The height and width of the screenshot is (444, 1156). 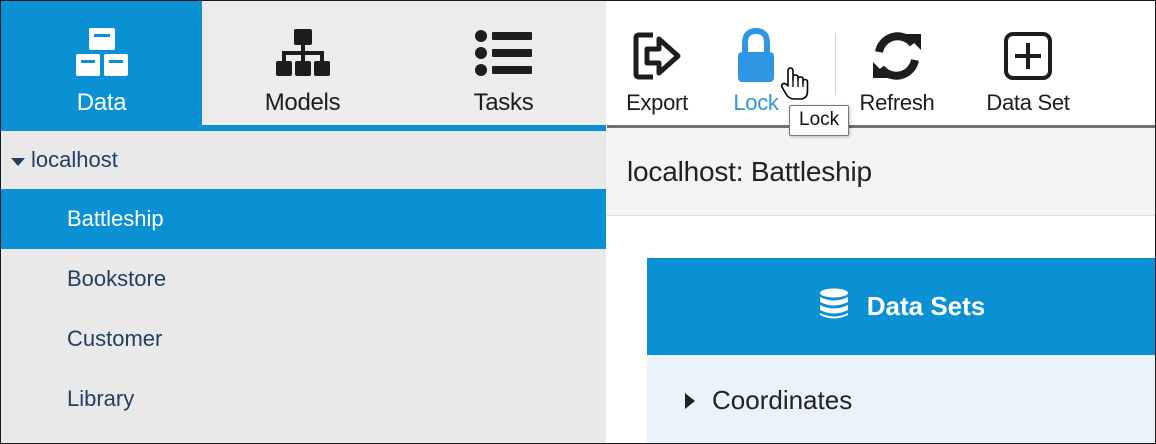 What do you see at coordinates (115, 338) in the screenshot?
I see `sidebar-item-label: Customer` at bounding box center [115, 338].